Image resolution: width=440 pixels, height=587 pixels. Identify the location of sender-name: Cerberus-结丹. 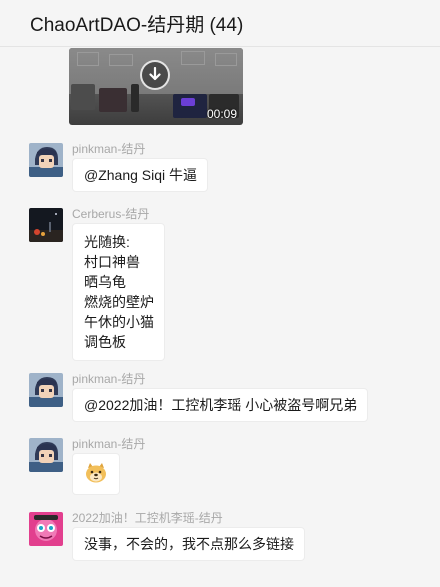
(111, 214).